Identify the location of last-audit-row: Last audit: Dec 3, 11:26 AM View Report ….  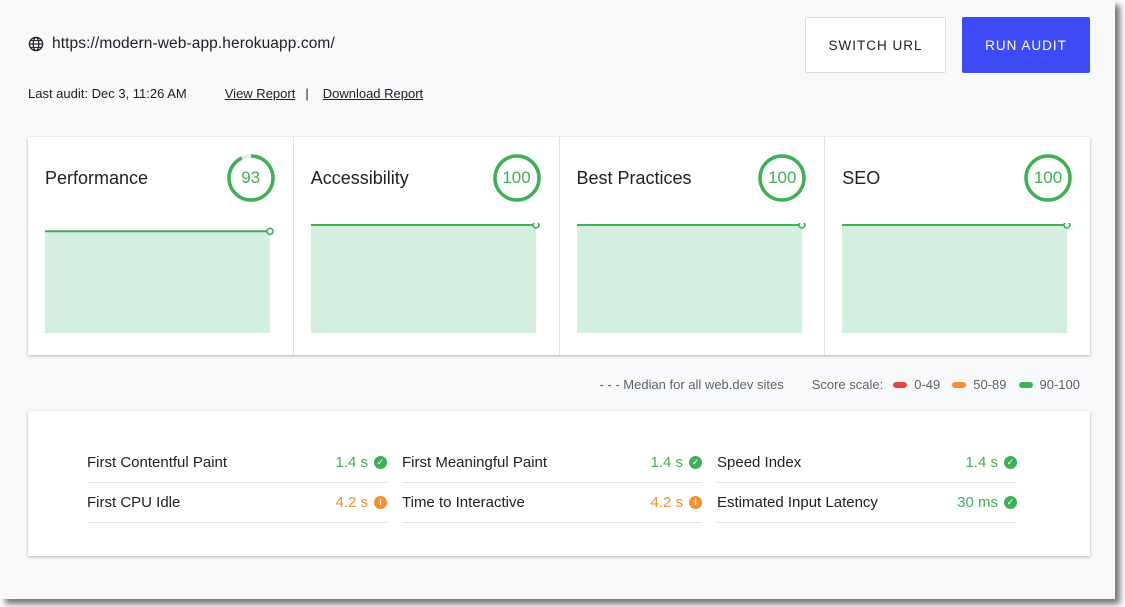
(225, 93).